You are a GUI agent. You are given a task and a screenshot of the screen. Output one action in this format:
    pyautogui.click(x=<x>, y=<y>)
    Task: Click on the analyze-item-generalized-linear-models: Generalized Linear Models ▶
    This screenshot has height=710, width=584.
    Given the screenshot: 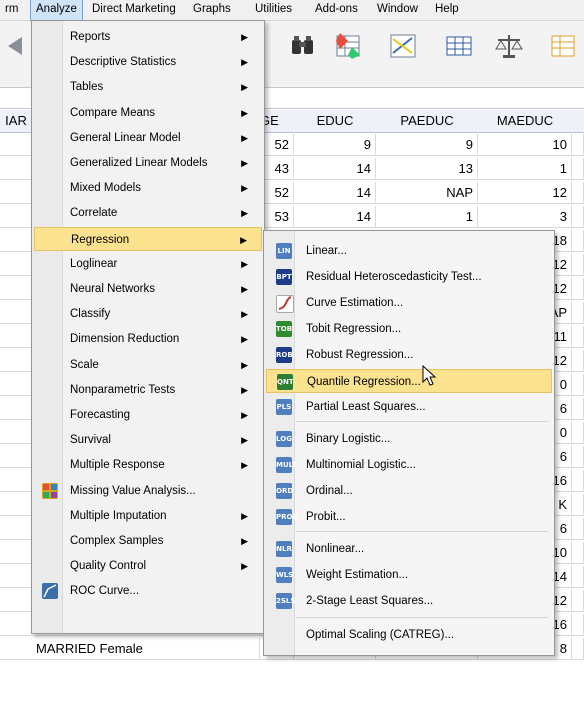 What is the action you would take?
    pyautogui.click(x=148, y=163)
    